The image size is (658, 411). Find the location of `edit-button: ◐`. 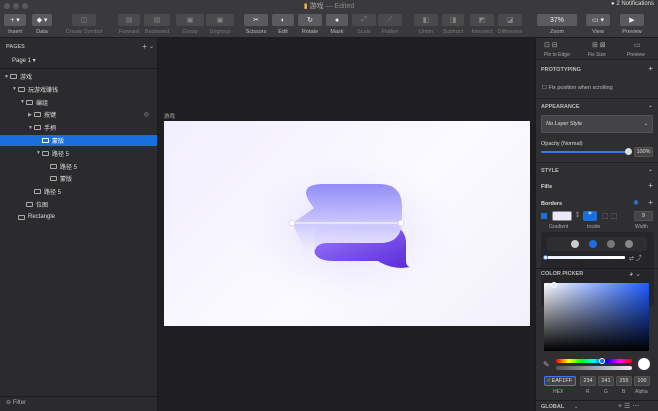

edit-button: ◐ is located at coordinates (283, 20).